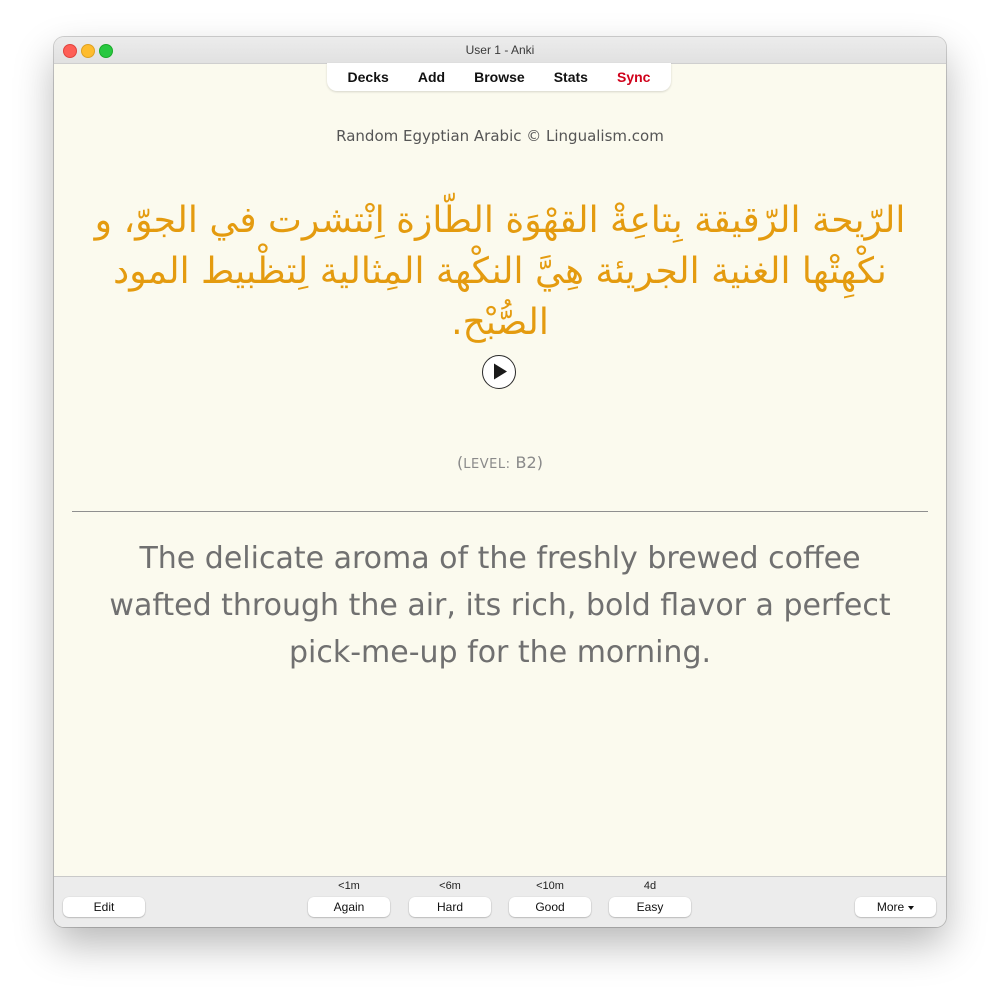 The height and width of the screenshot is (1000, 1000). What do you see at coordinates (349, 886) in the screenshot?
I see `again-interval: <1m` at bounding box center [349, 886].